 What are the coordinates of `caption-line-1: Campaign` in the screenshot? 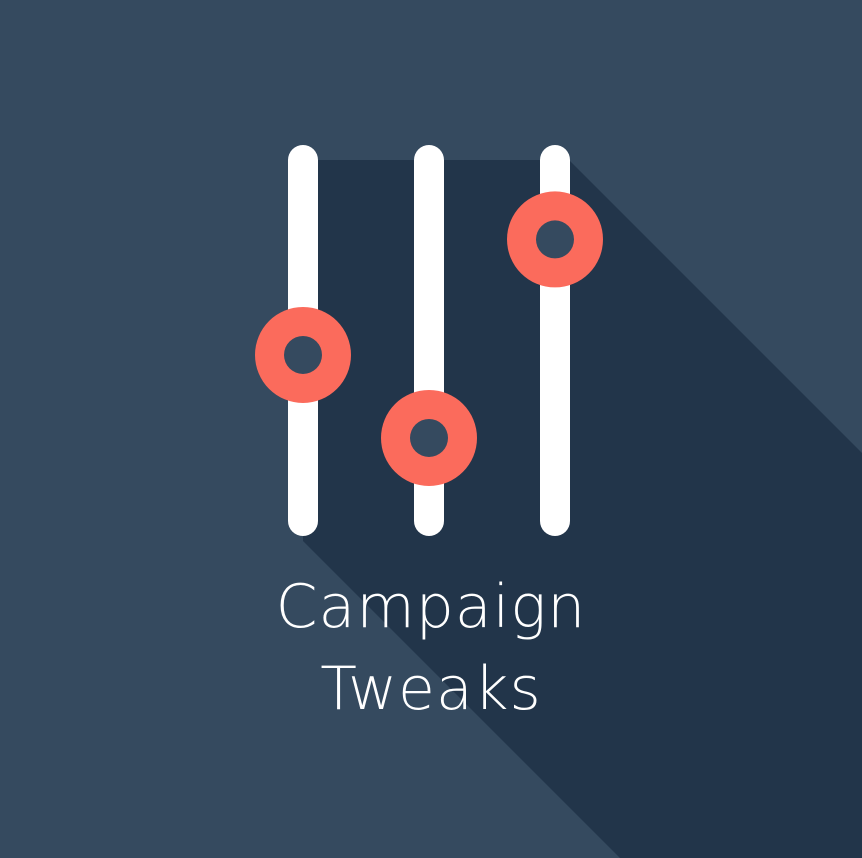 It's located at (431, 607).